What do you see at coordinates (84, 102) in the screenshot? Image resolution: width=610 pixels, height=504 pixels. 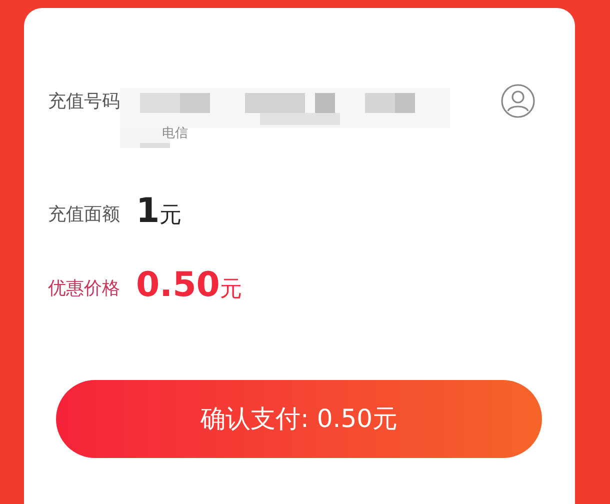 I see `field-label: 充值号码` at bounding box center [84, 102].